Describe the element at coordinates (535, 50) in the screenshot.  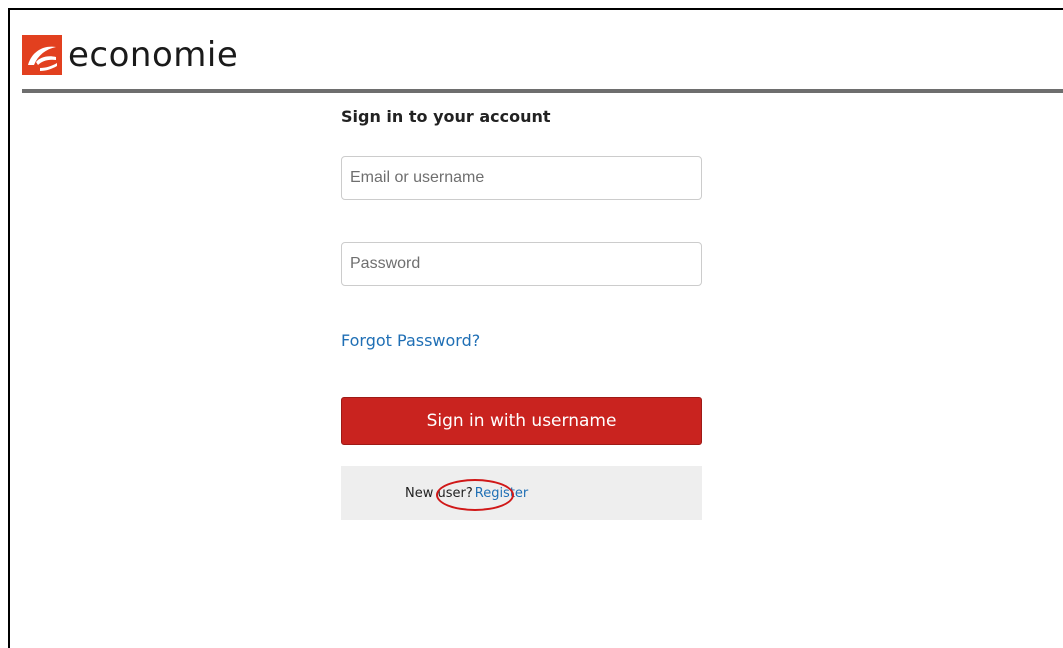
I see `header: economie` at that location.